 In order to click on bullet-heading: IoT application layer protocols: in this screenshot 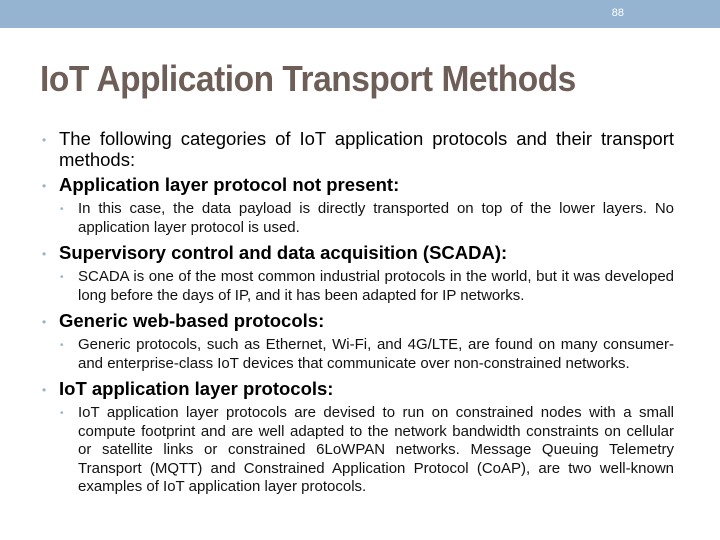, I will do `click(196, 388)`.